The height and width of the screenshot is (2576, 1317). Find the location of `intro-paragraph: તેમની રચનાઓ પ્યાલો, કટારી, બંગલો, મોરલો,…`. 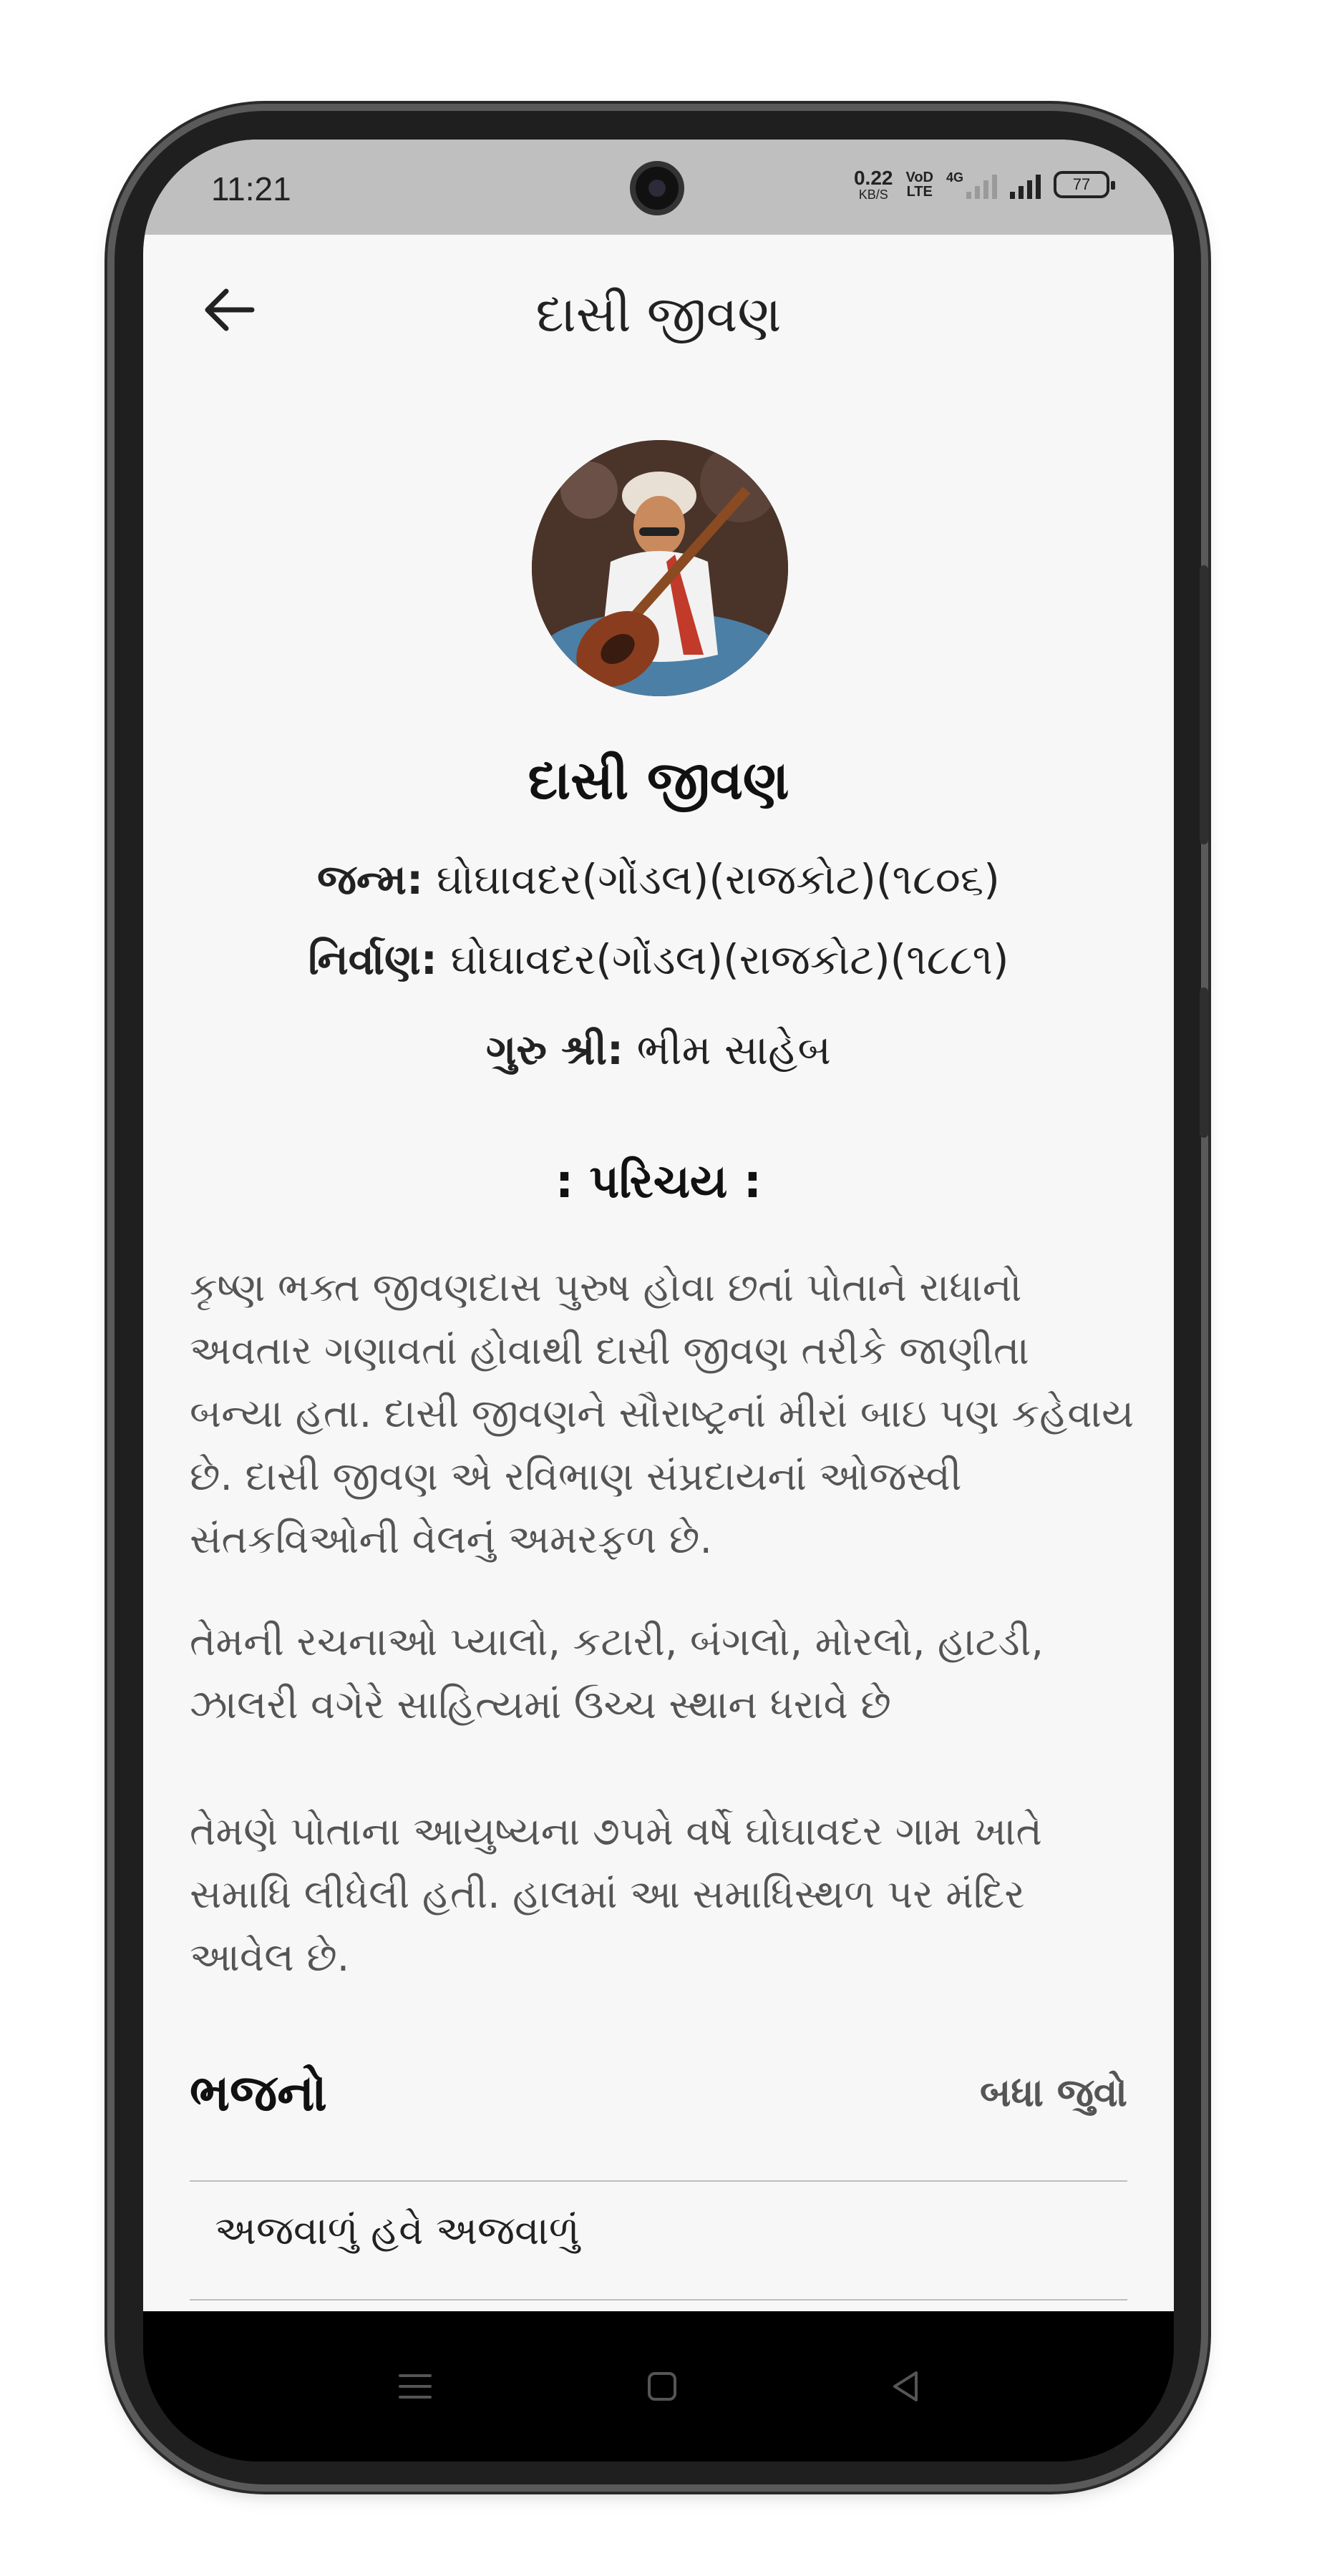

intro-paragraph: તેમની રચનાઓ પ્યાલો, કટારી, બંગલો, મોરલો,… is located at coordinates (617, 1673).